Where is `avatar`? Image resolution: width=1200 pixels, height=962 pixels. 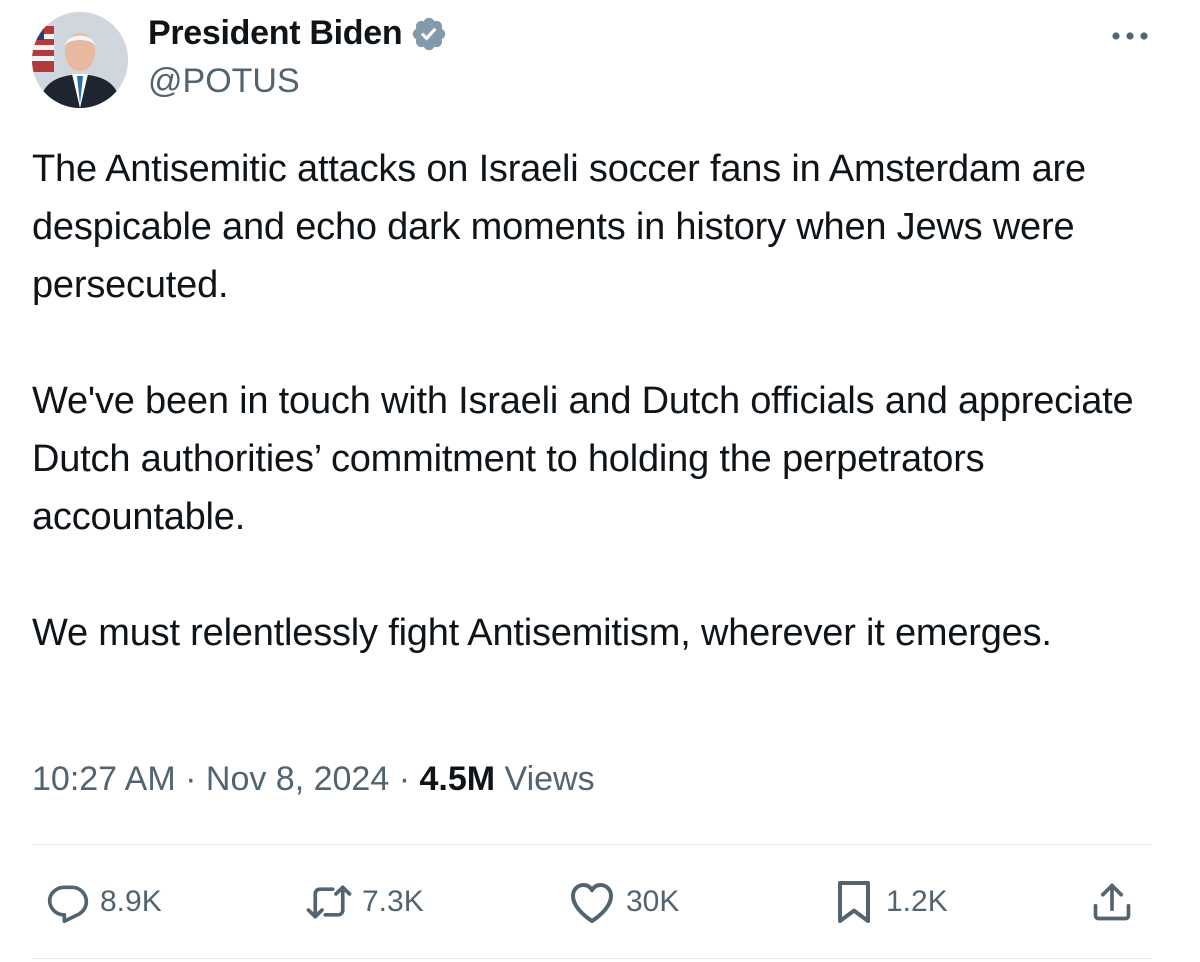
avatar is located at coordinates (80, 60).